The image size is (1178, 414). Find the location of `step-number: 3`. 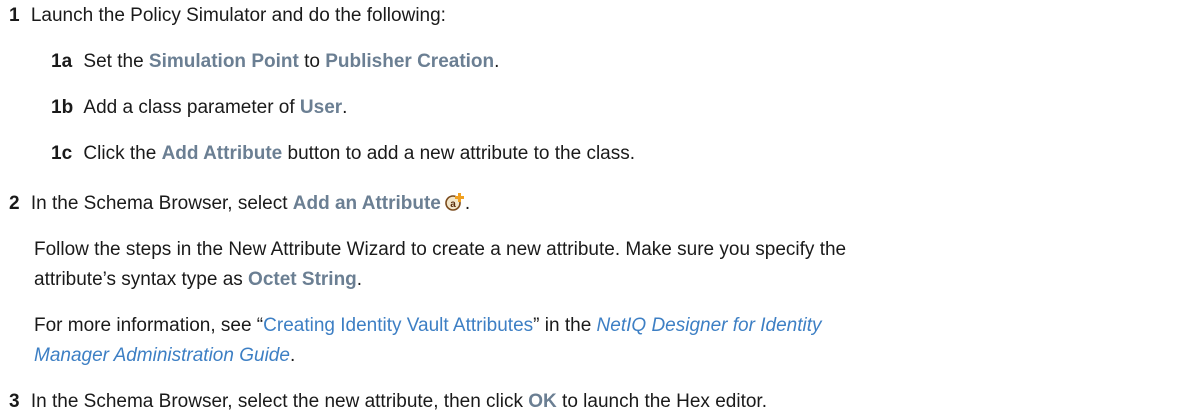

step-number: 3 is located at coordinates (14, 401).